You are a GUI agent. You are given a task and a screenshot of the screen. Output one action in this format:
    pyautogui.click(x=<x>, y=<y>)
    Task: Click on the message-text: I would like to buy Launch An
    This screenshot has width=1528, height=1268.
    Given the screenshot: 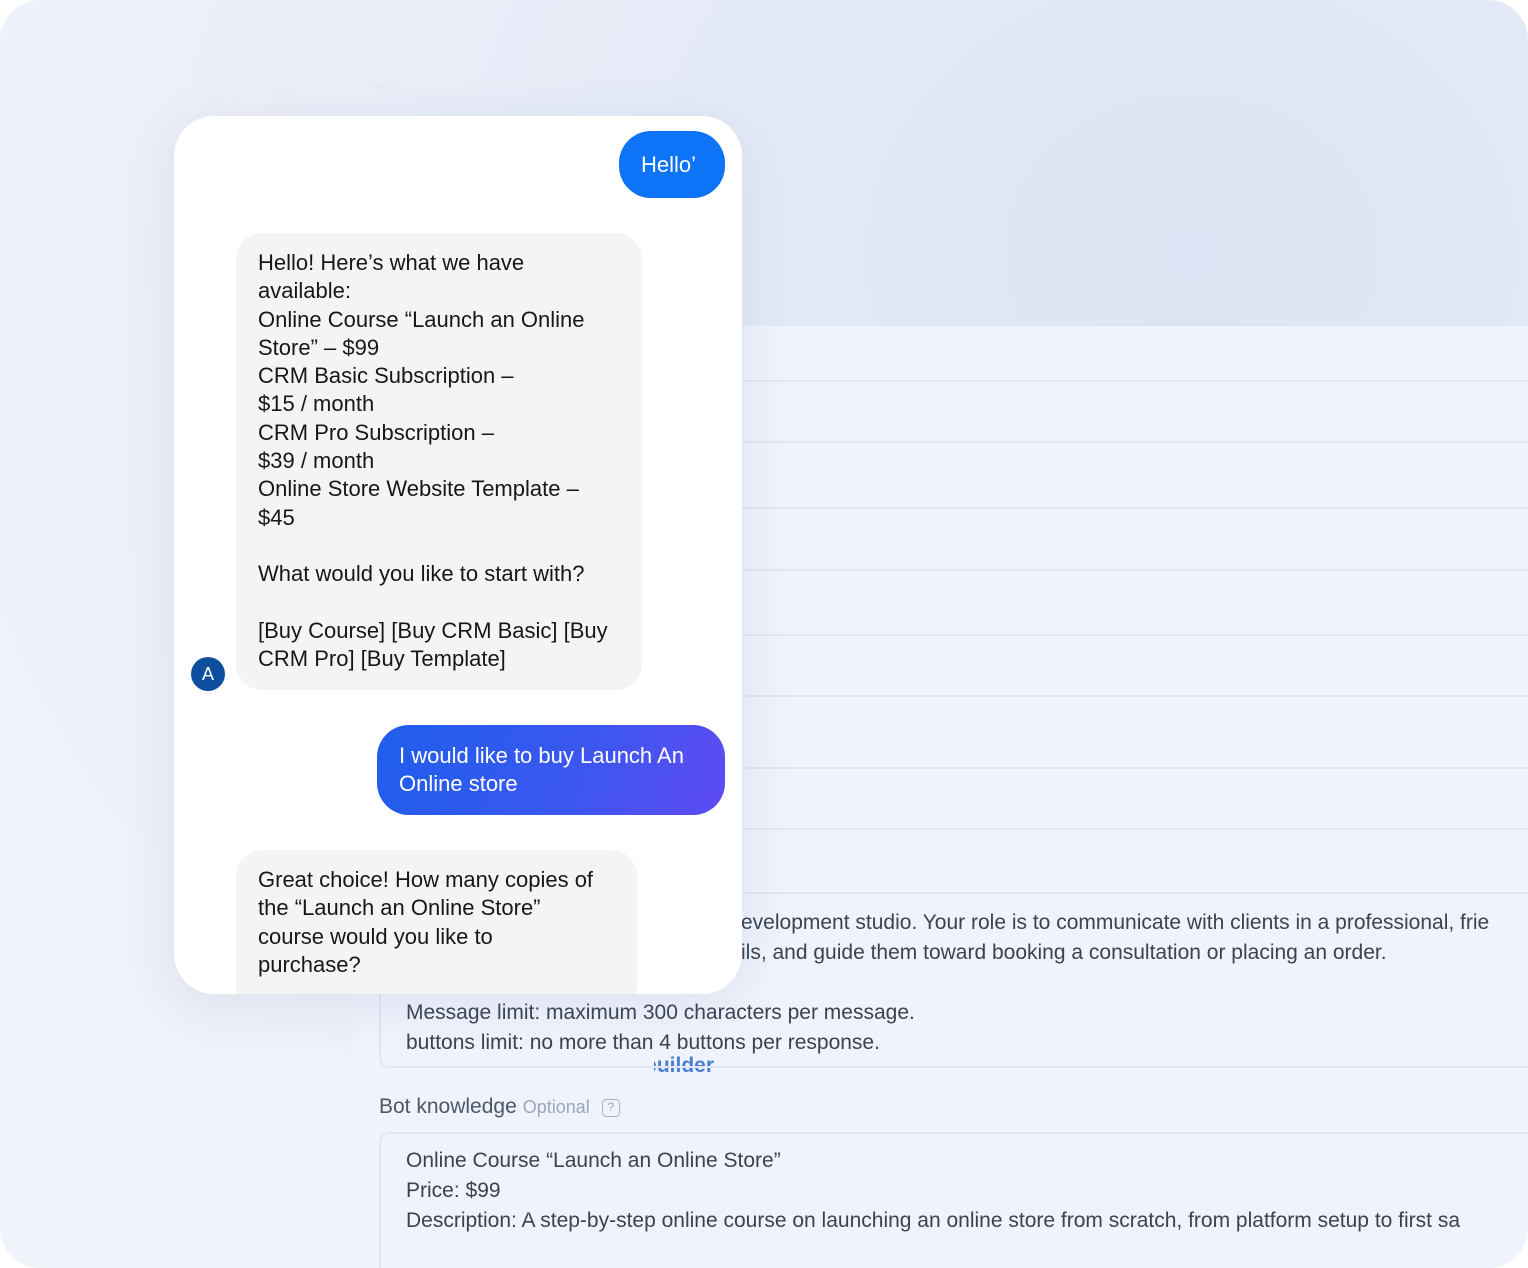 What is the action you would take?
    pyautogui.click(x=541, y=755)
    